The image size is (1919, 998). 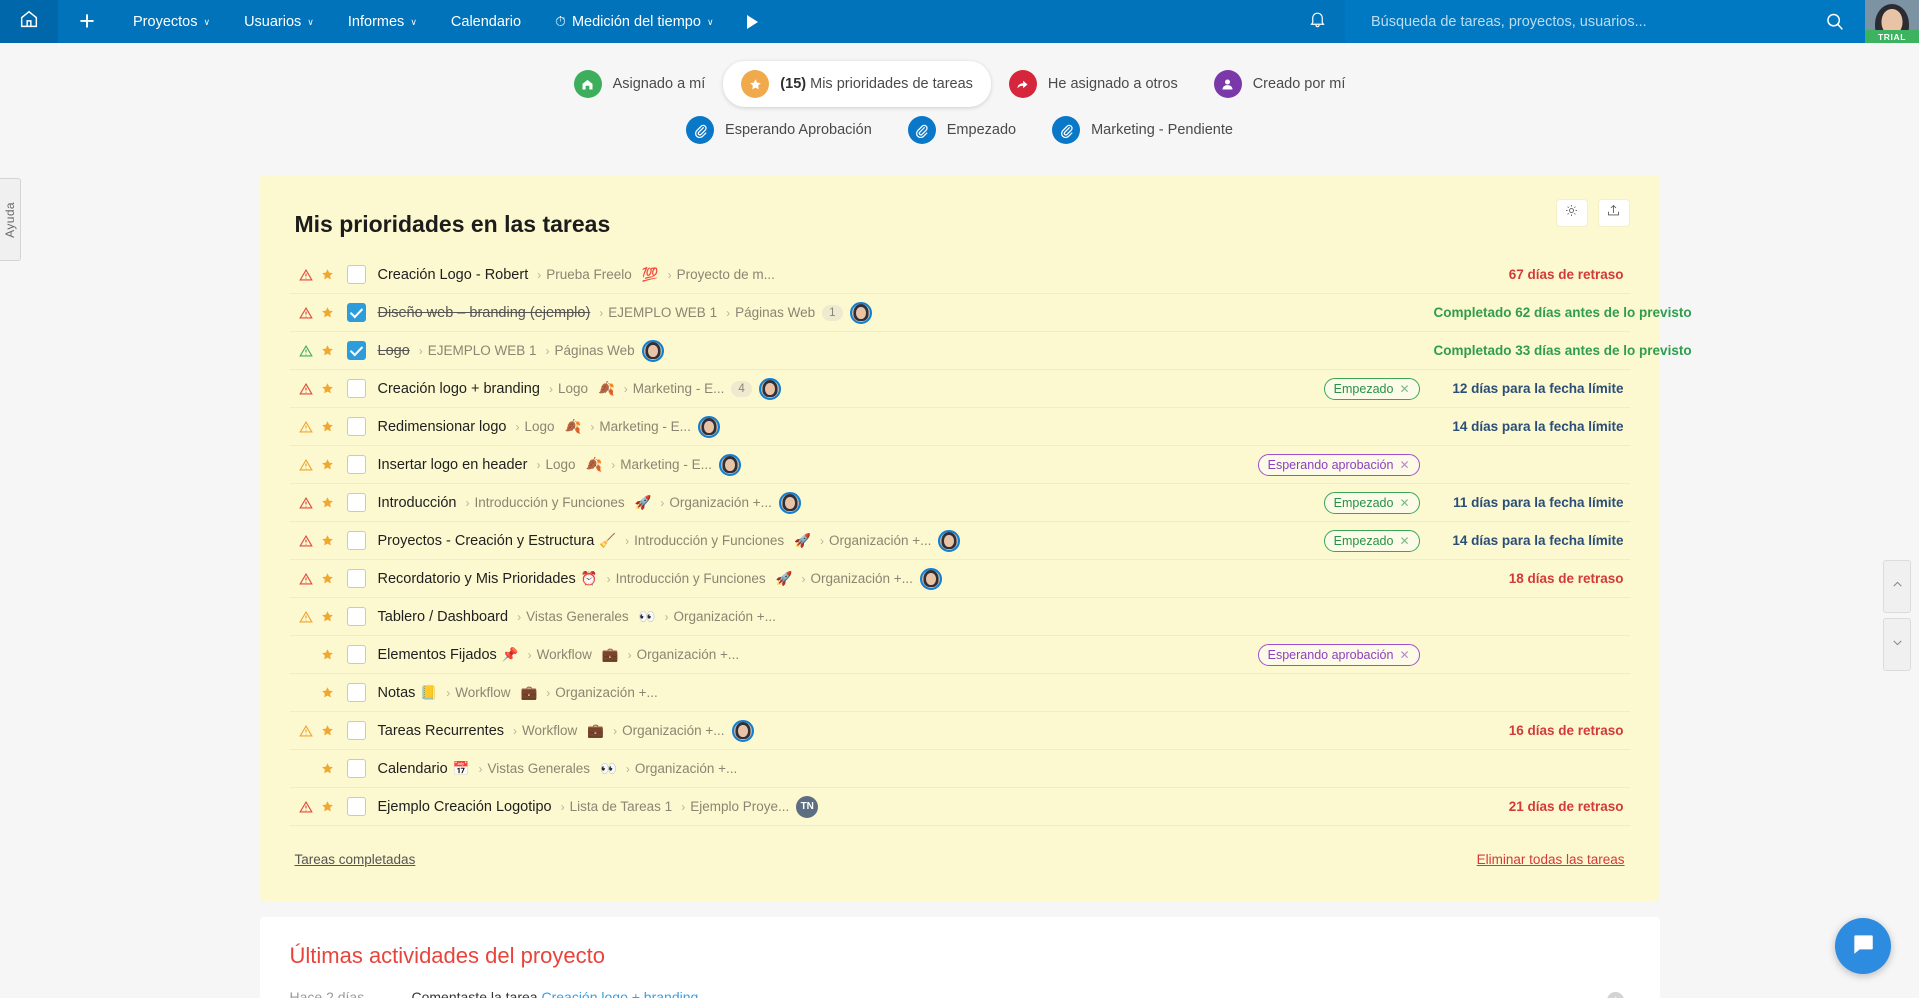 What do you see at coordinates (459, 389) in the screenshot?
I see `task-name: Creación logo + branding` at bounding box center [459, 389].